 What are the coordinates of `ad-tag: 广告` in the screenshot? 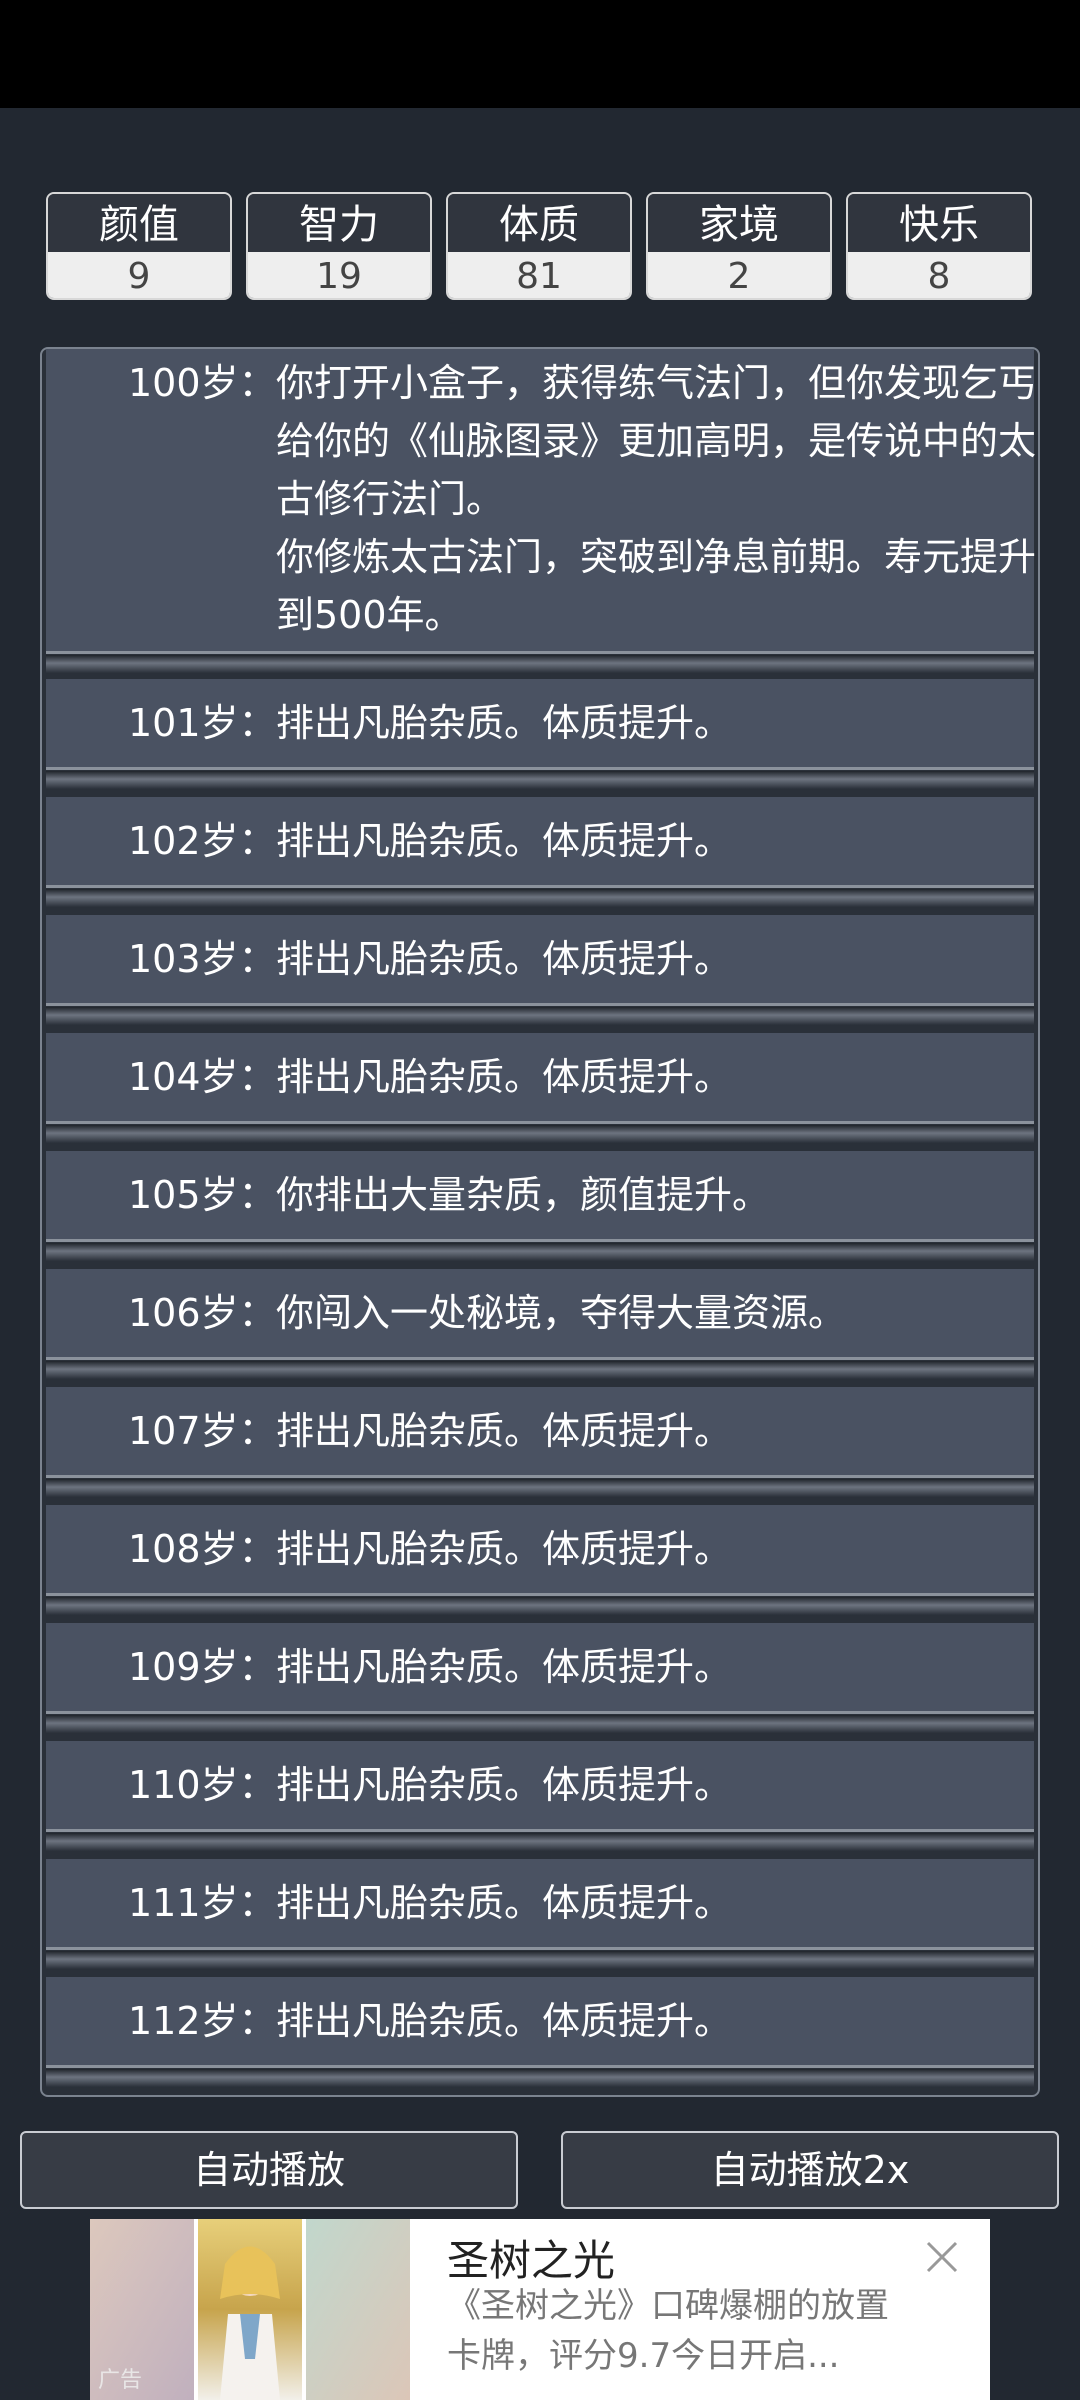 It's located at (120, 2380).